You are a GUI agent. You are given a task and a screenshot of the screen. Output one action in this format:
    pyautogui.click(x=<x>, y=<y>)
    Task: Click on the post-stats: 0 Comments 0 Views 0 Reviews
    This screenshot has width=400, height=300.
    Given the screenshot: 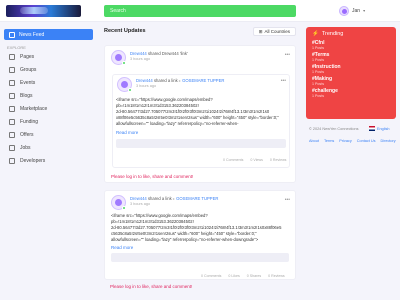 What is the action you would take?
    pyautogui.click(x=254, y=160)
    